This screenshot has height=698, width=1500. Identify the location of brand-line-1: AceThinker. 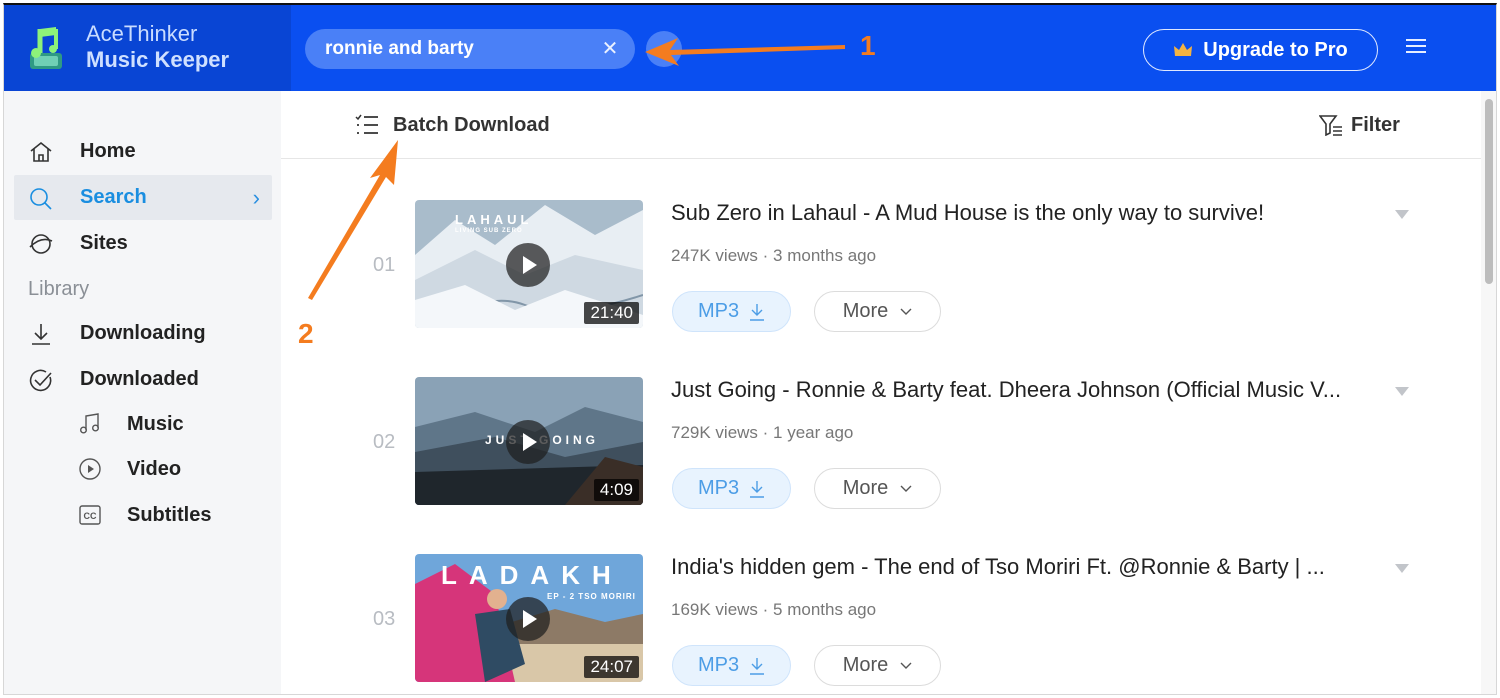
(142, 33).